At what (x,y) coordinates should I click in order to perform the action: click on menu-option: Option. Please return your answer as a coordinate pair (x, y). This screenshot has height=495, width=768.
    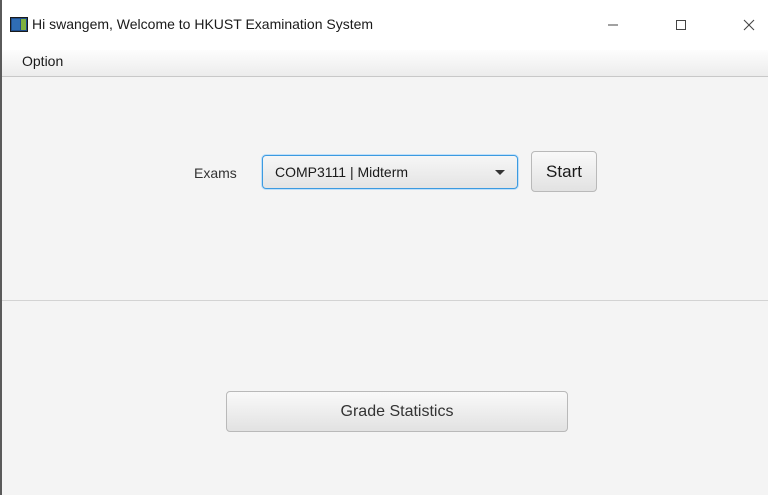
    Looking at the image, I should click on (42, 61).